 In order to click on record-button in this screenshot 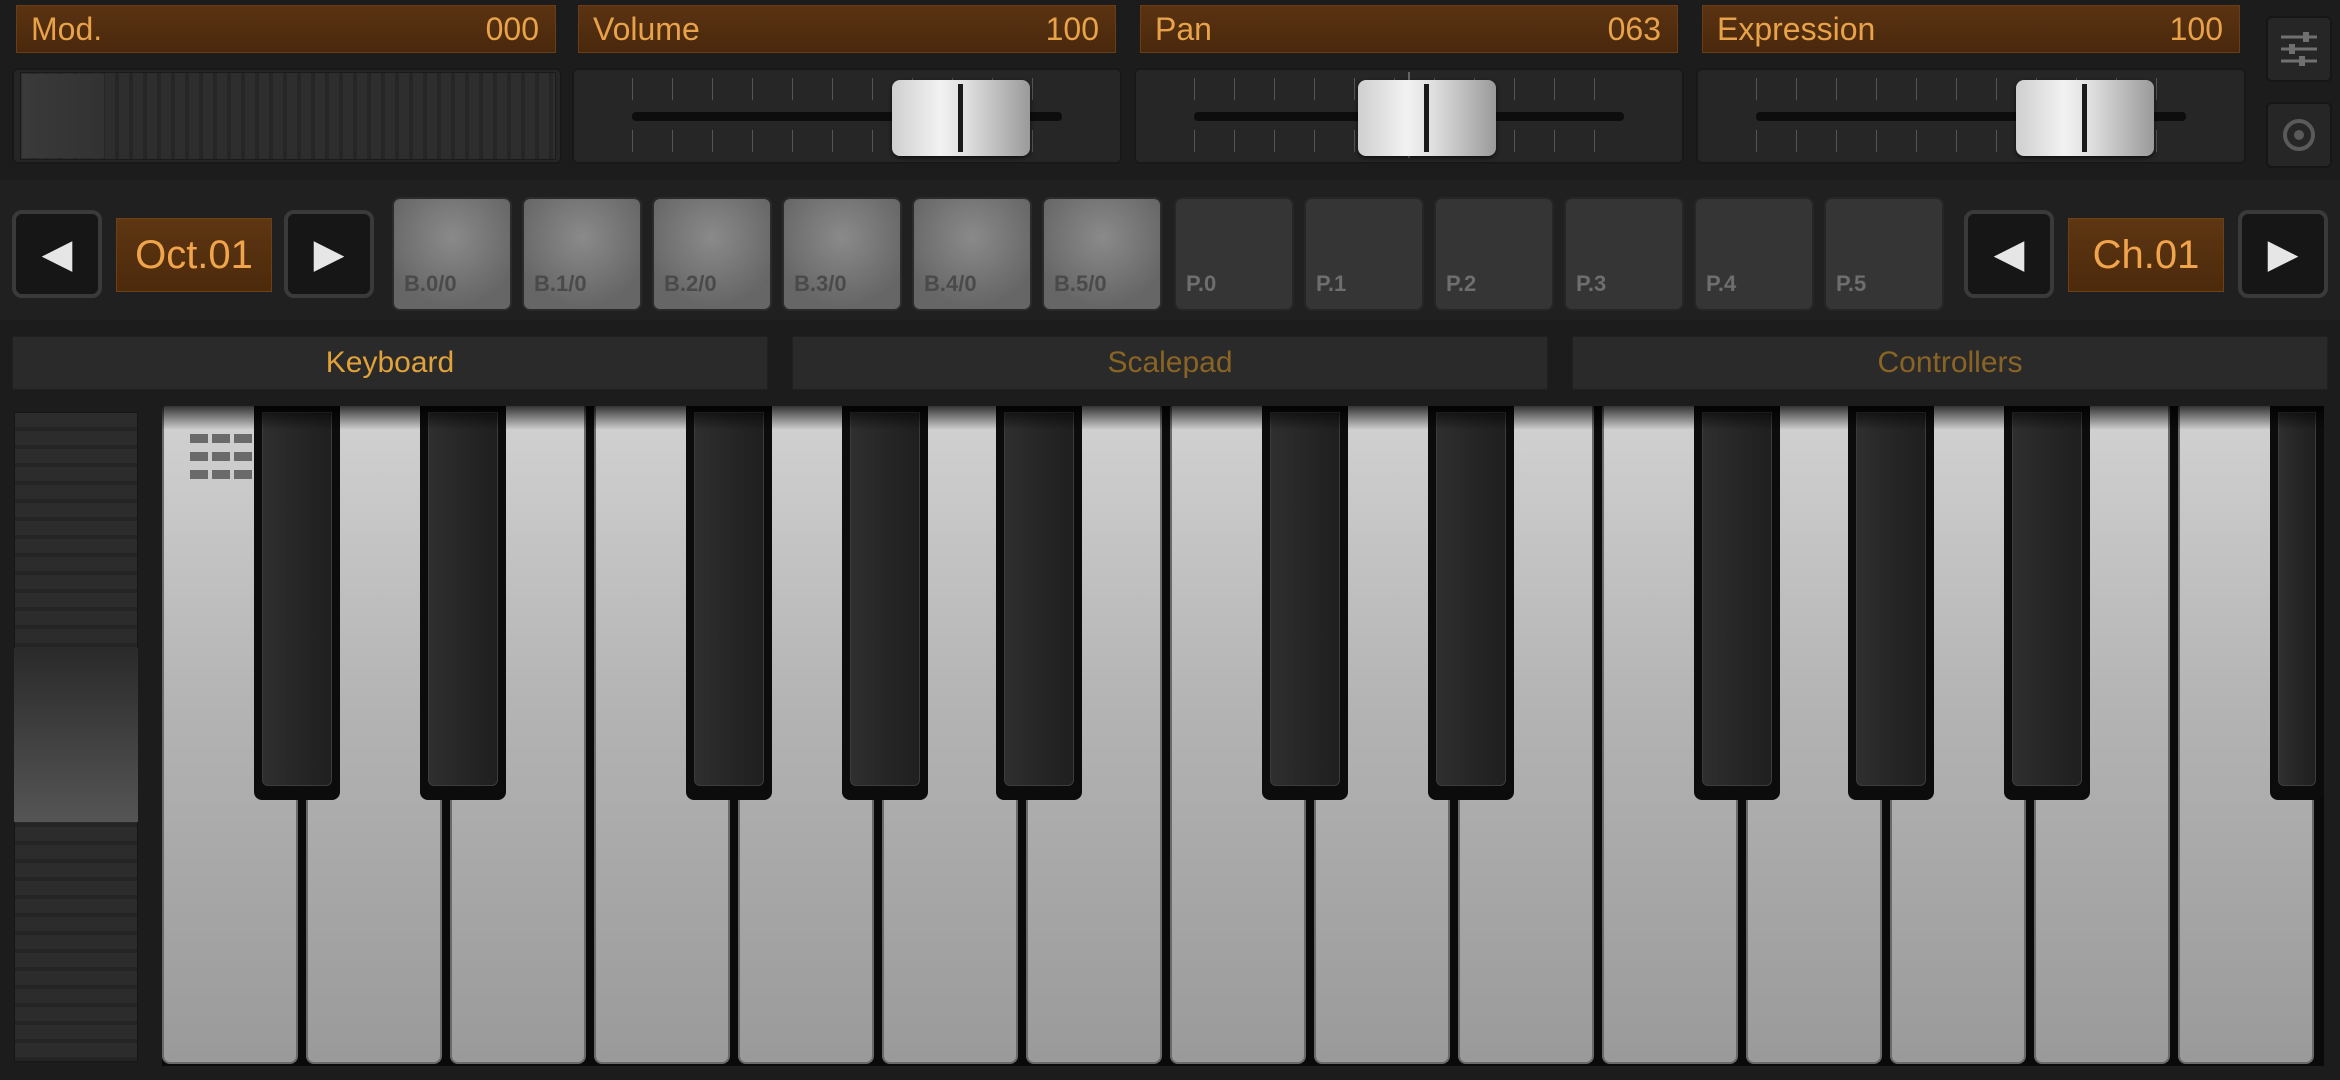, I will do `click(2299, 135)`.